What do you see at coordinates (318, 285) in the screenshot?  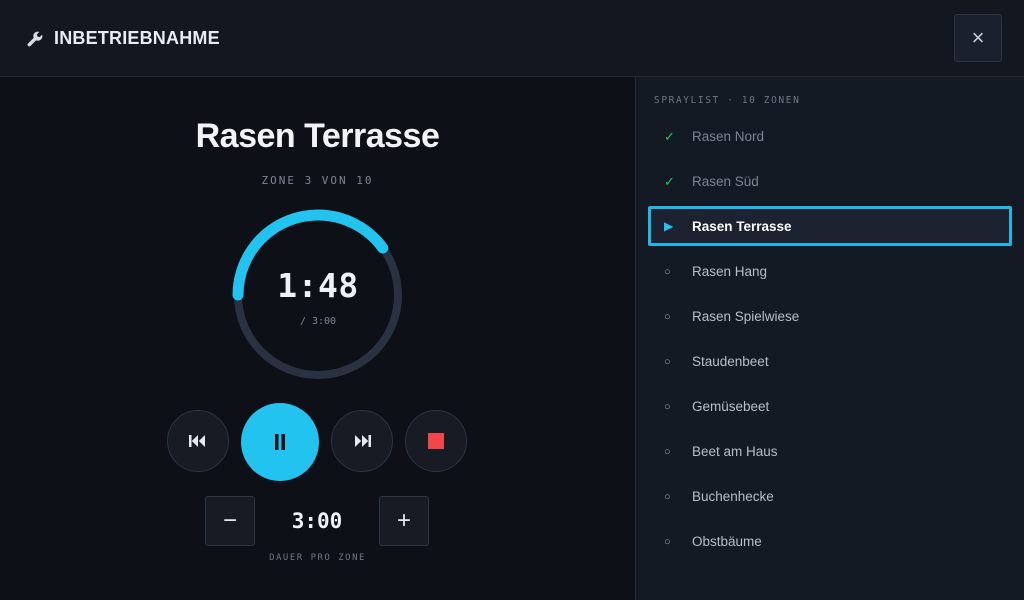 I see `remaining-time: 1:48` at bounding box center [318, 285].